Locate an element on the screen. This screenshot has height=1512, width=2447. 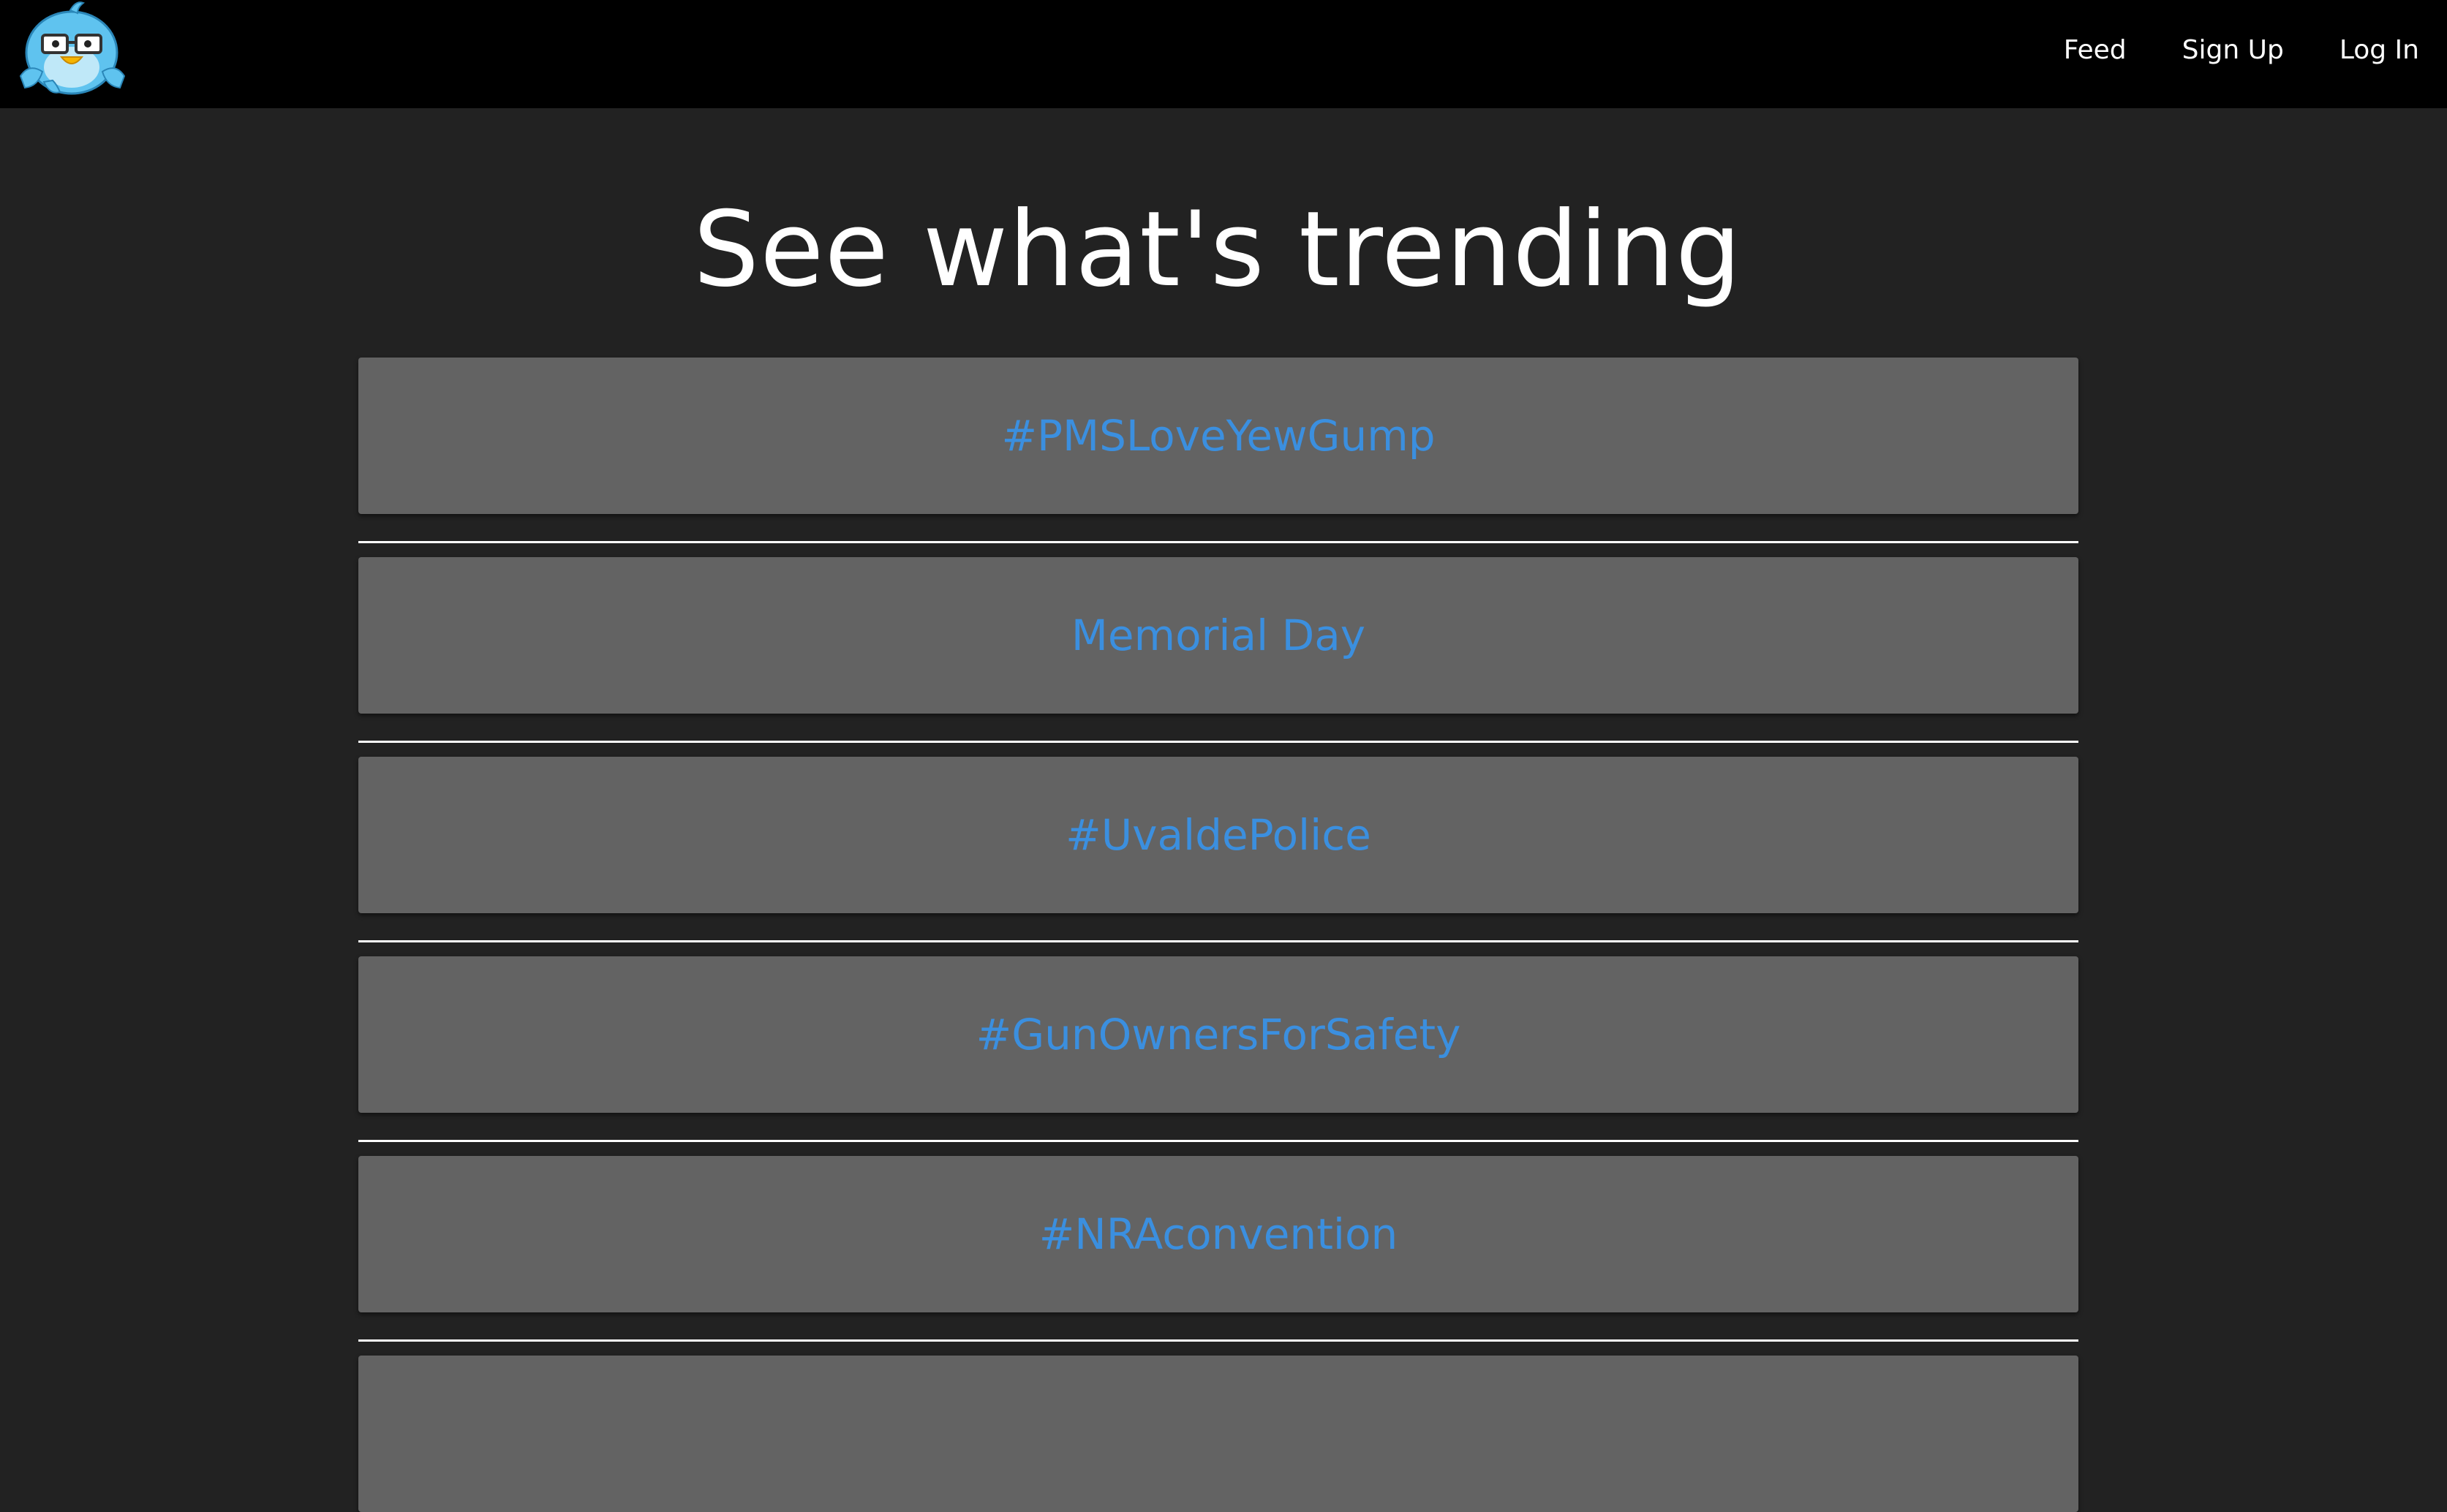
trend-link: #PMSLoveYewGump is located at coordinates (1218, 436).